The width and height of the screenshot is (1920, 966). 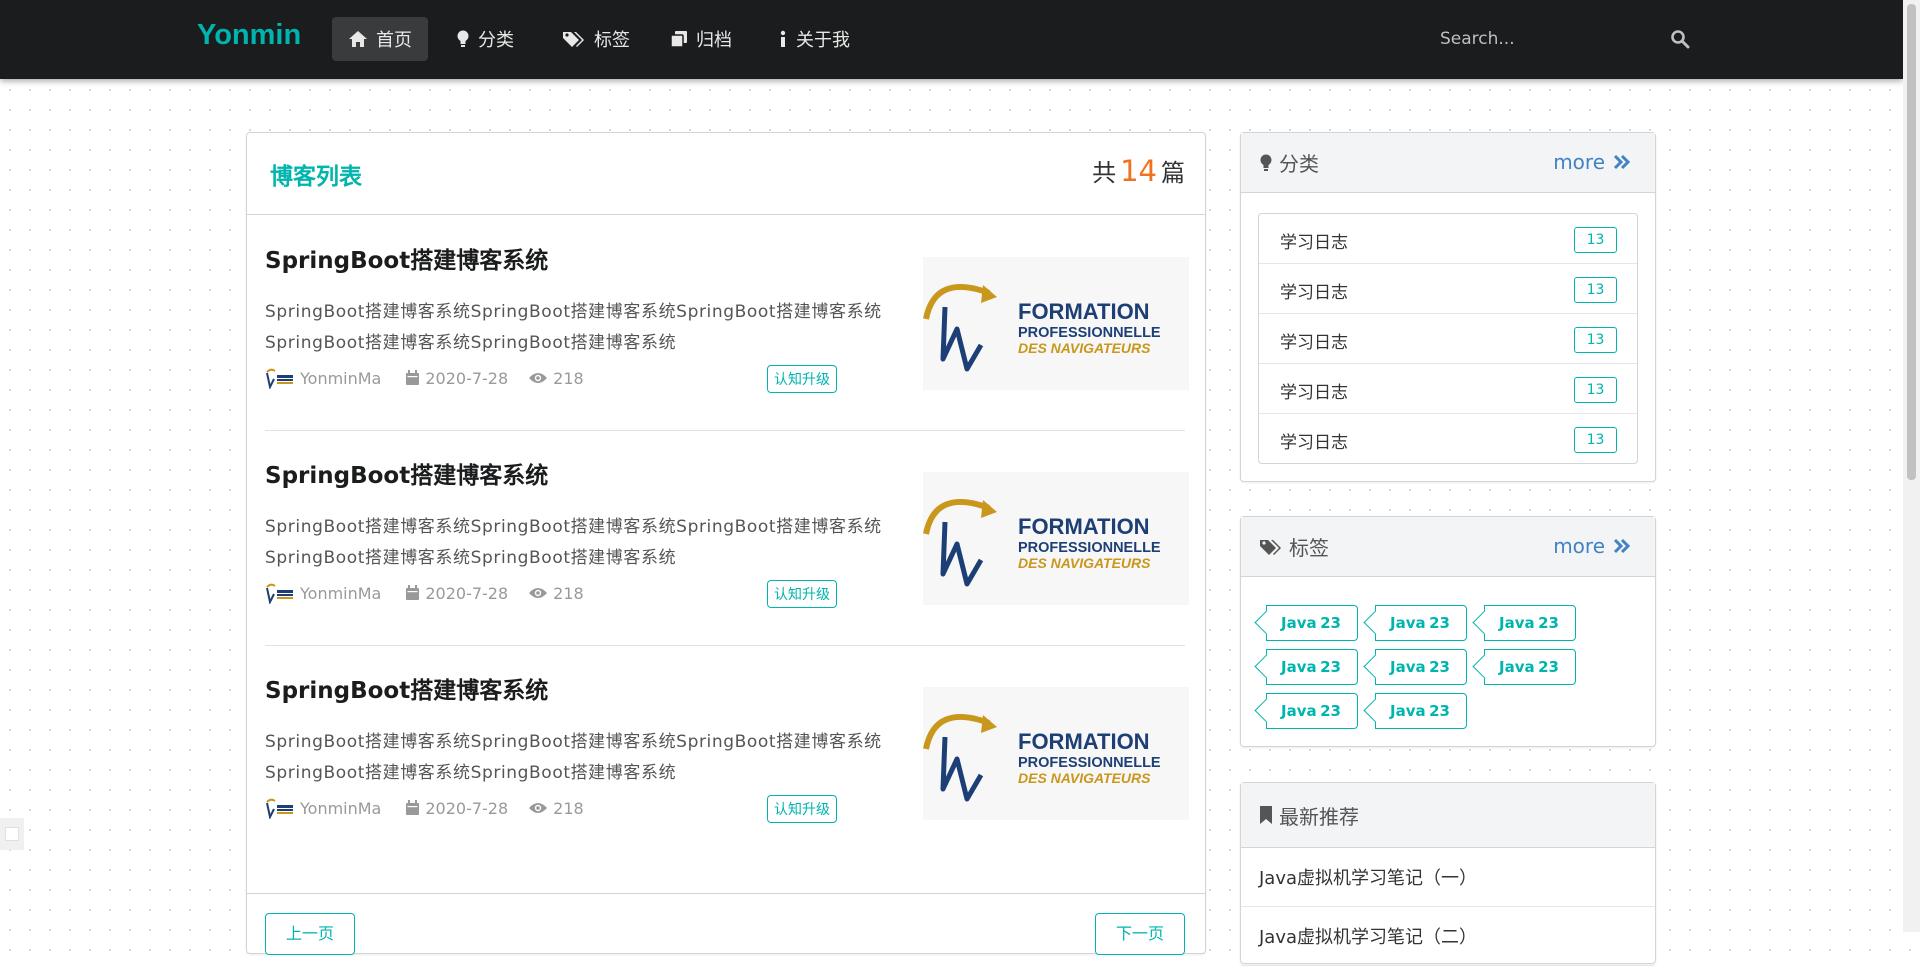 I want to click on next-page-button: 下一页, so click(x=1139, y=934).